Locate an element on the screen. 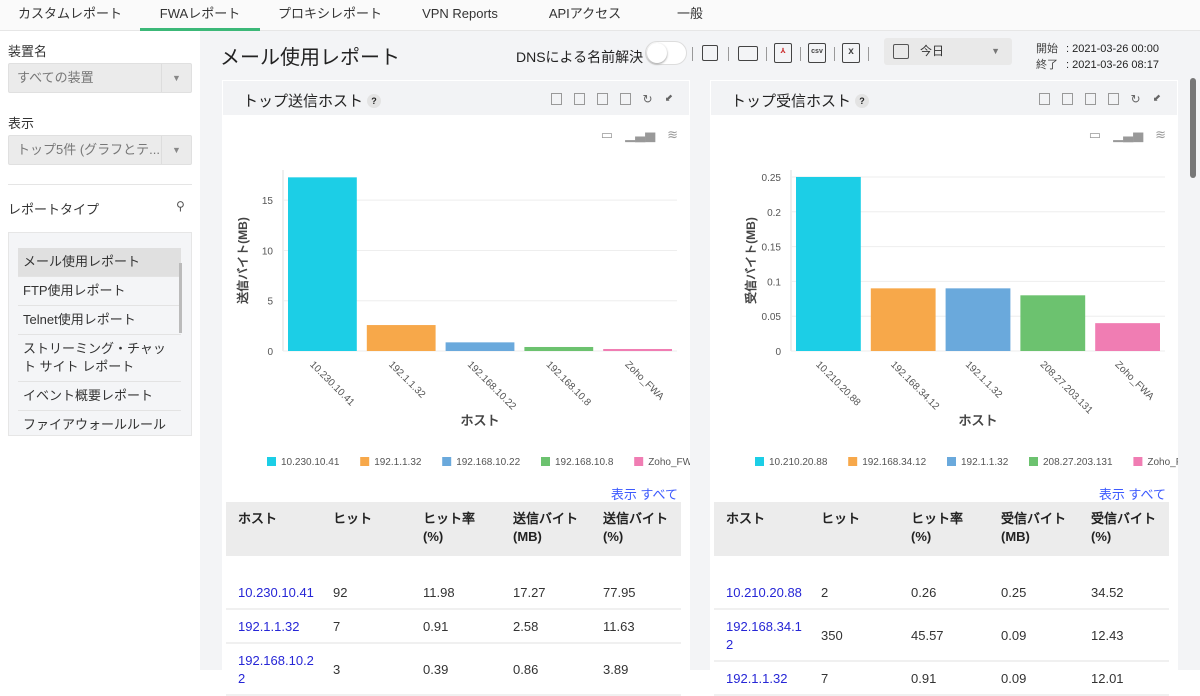 This screenshot has width=1200, height=696. calendar-icon is located at coordinates (901, 51).